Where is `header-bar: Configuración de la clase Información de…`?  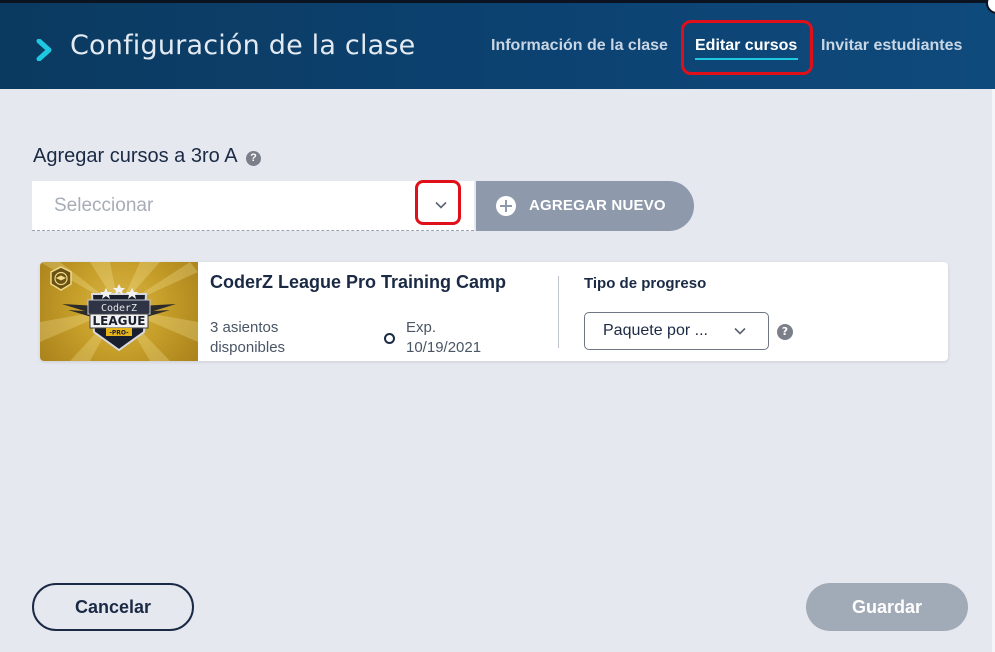
header-bar: Configuración de la clase Información de… is located at coordinates (497, 46).